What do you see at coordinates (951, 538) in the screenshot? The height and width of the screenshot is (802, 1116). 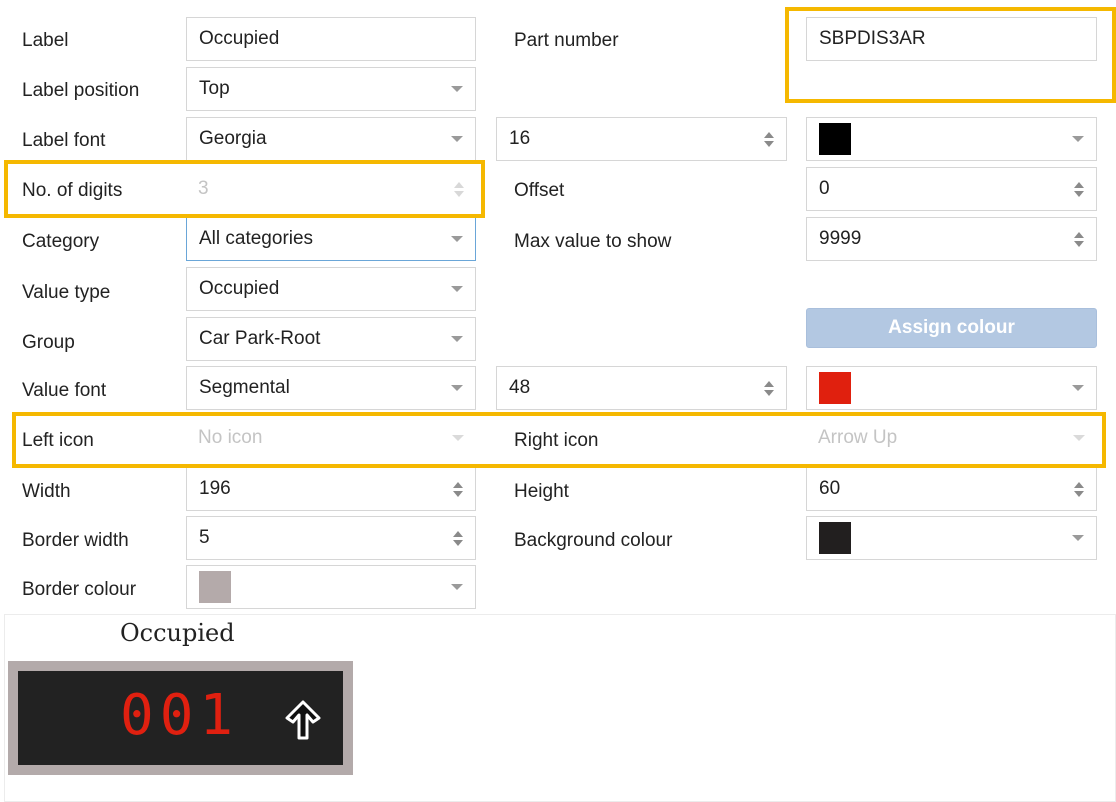 I see `background-colour-picker` at bounding box center [951, 538].